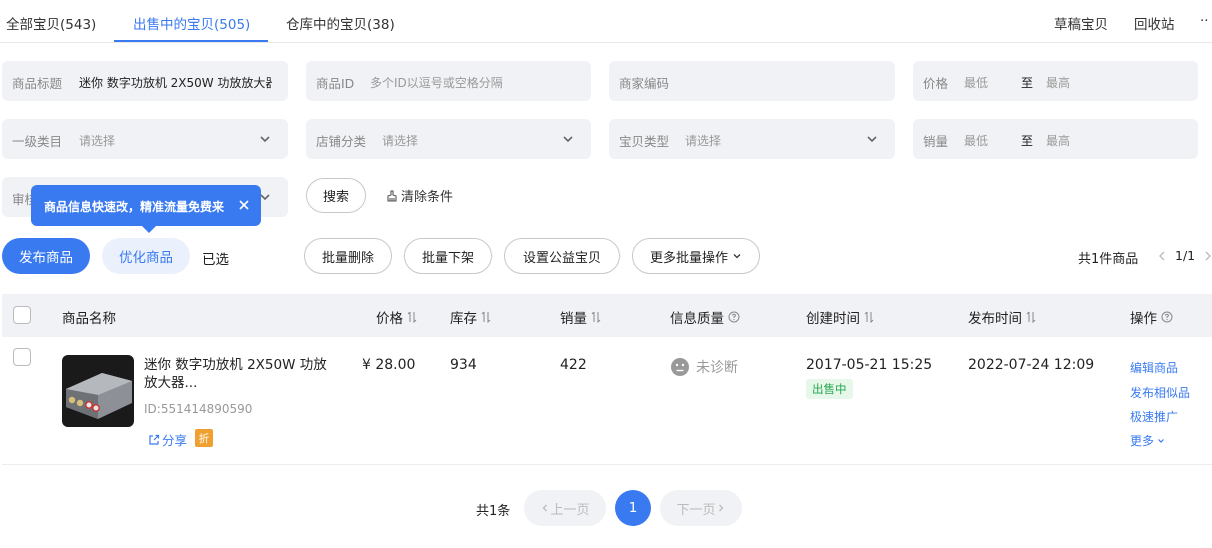 This screenshot has height=548, width=1212. I want to click on current-page-button: 1, so click(633, 508).